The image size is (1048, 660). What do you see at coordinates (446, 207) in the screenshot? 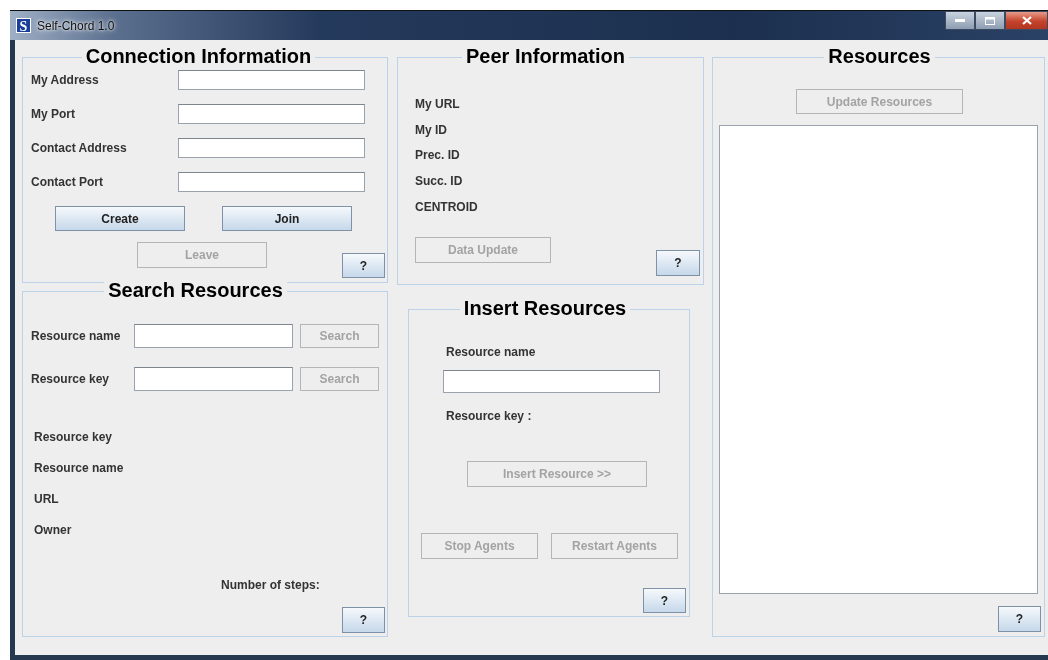
I see `info-label: CENTROID` at bounding box center [446, 207].